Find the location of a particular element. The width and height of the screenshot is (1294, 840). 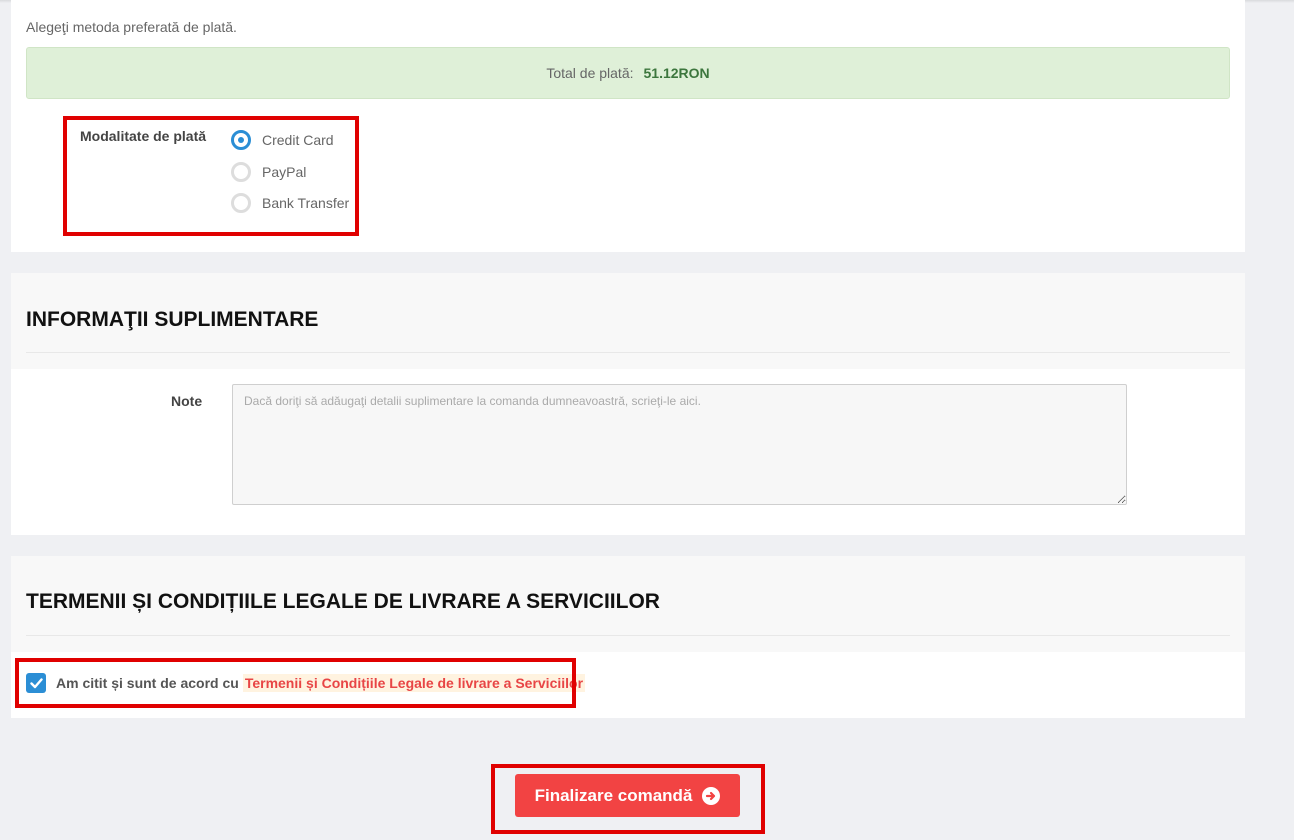

checkmark-icon is located at coordinates (36, 682).